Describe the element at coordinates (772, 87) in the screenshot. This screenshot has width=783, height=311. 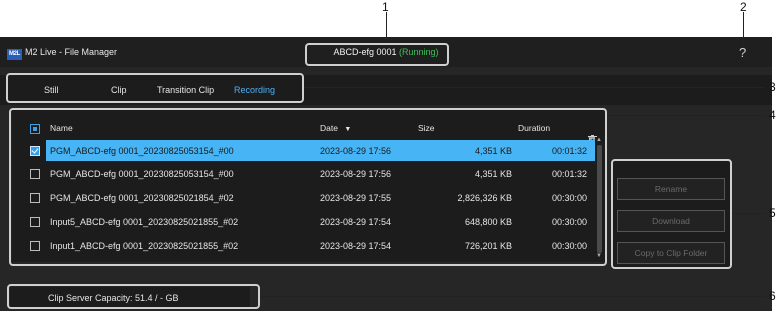
I see `callout-number: 3` at that location.